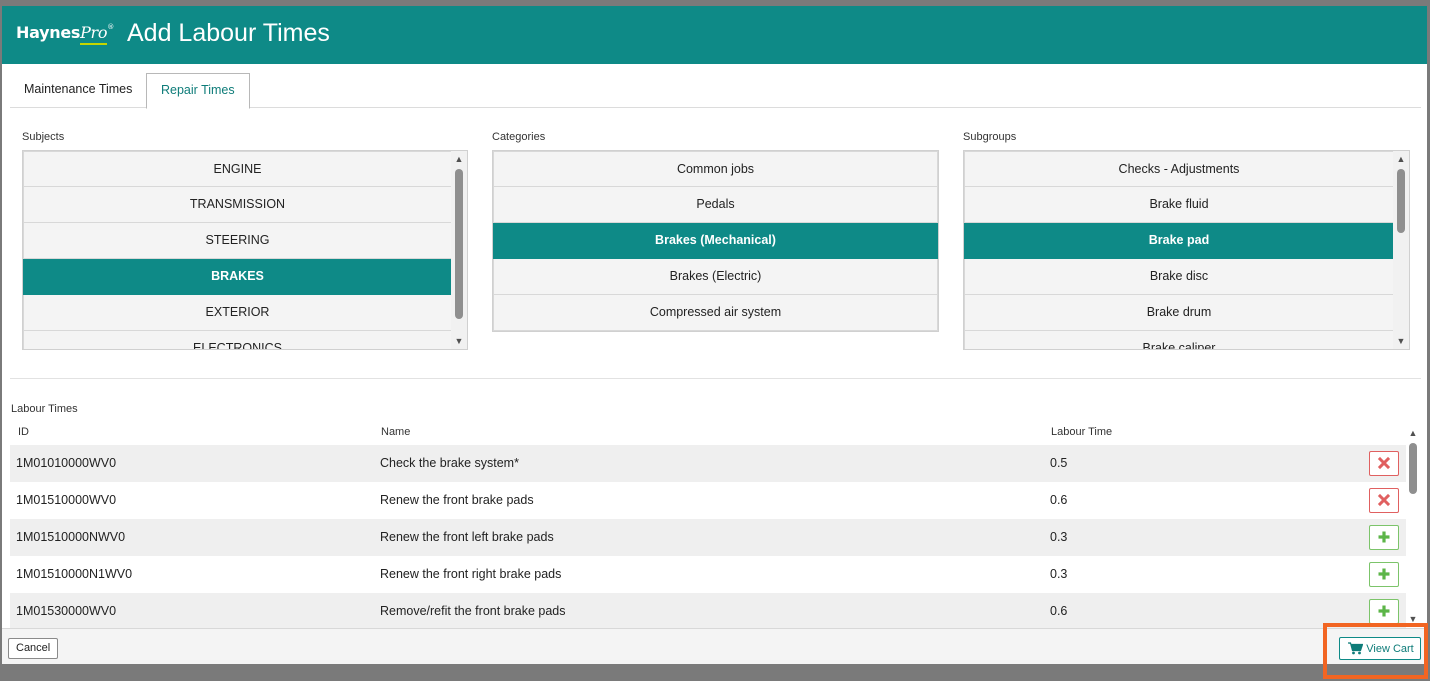 The width and height of the screenshot is (1430, 681). I want to click on labour-id: 1M01510000N1WV0, so click(74, 574).